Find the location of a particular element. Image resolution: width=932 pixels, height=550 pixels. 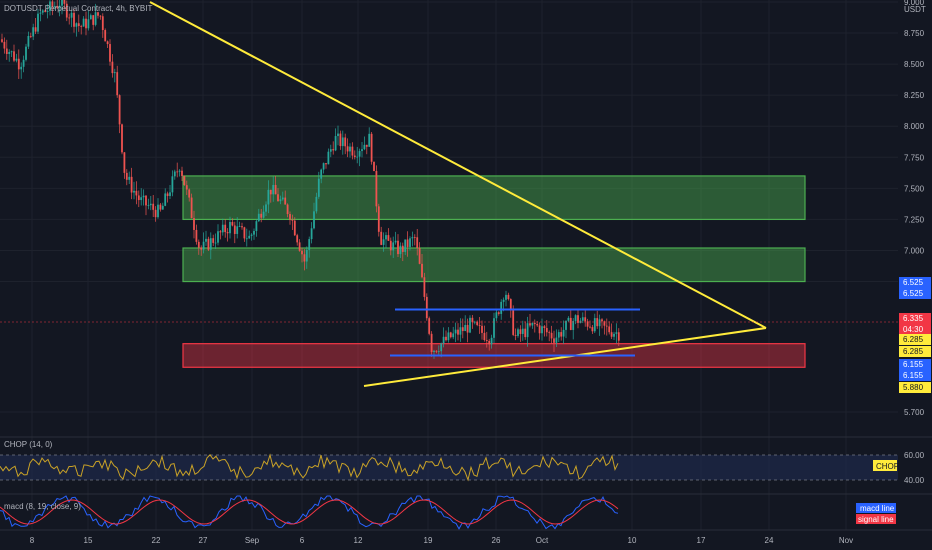

price-tick-6: 7.500 is located at coordinates (914, 188).